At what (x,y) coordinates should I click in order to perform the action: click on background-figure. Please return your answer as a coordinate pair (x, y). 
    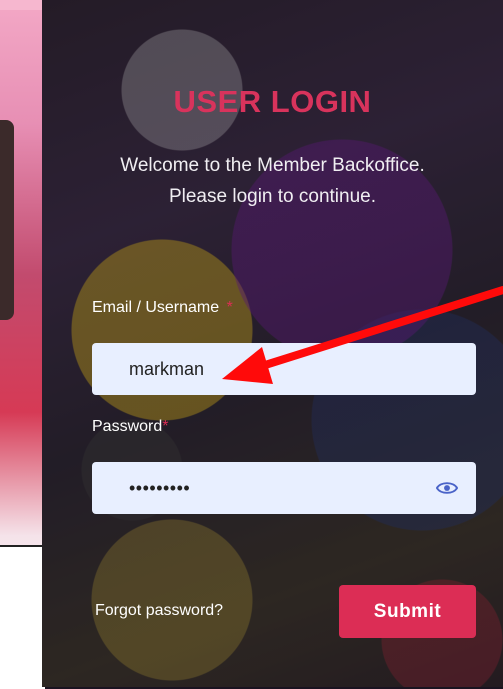
    Looking at the image, I should click on (7, 220).